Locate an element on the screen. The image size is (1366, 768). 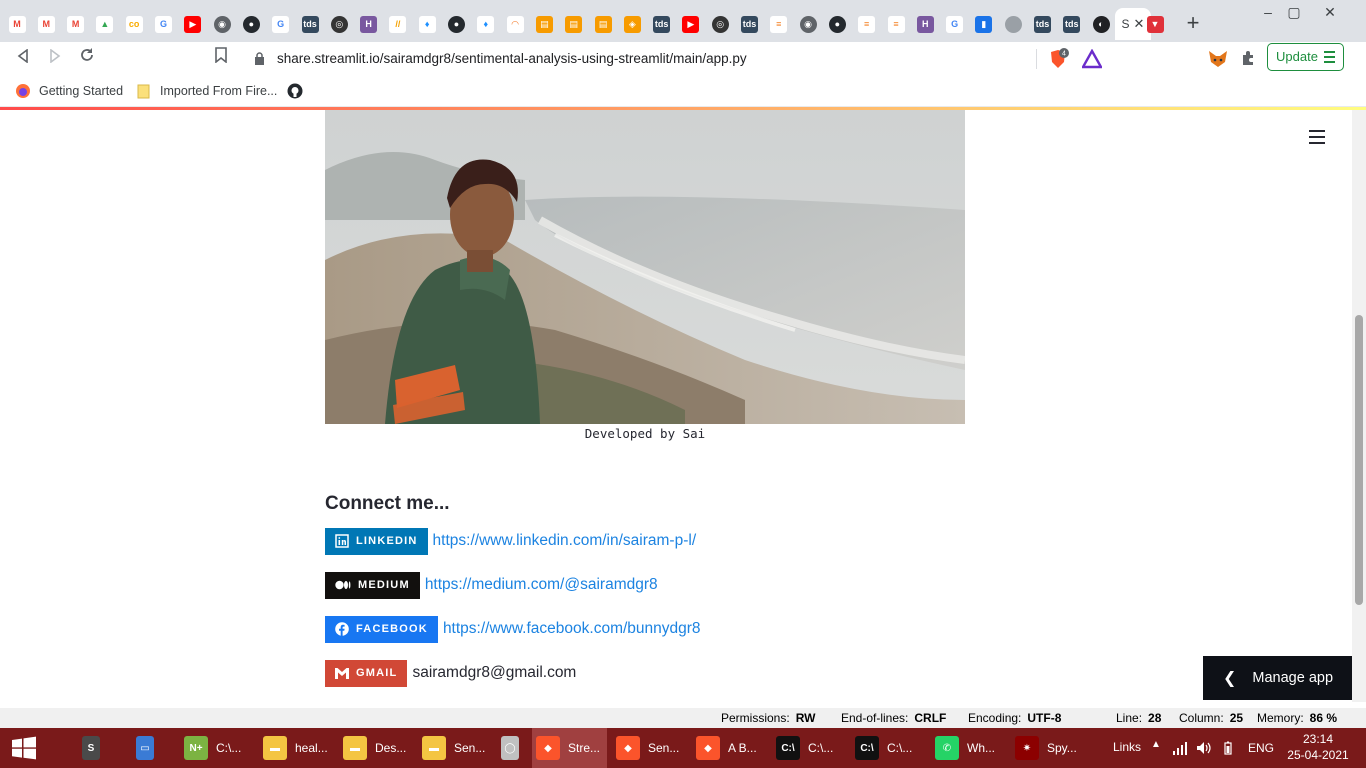
linkedin-link: https://www.linkedin.com/in/sairam-p-l/ is located at coordinates (565, 541).